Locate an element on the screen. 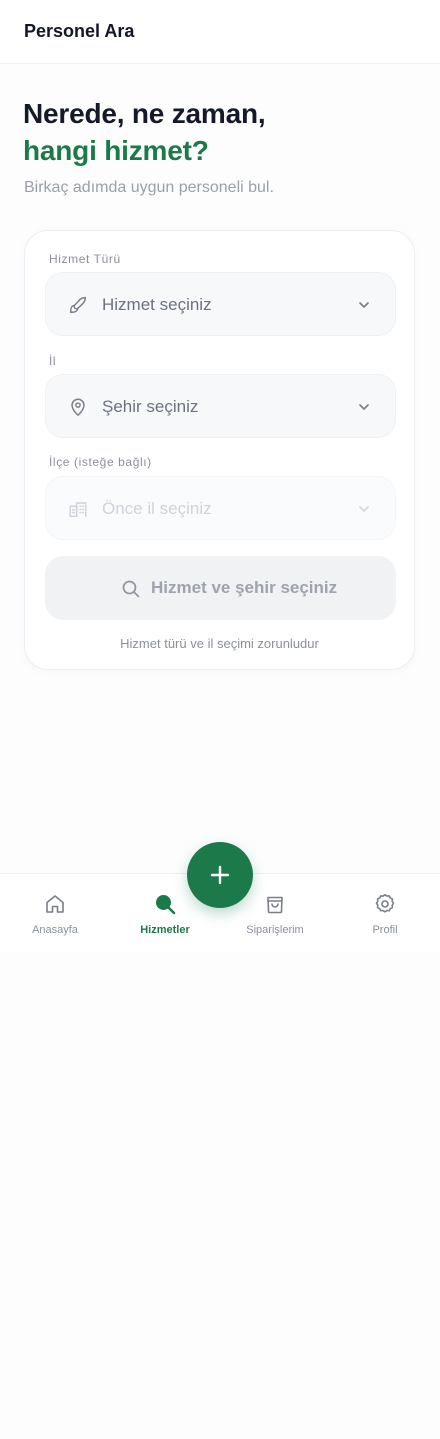 The height and width of the screenshot is (1439, 440). service-type-select: Hizmet seçiniz is located at coordinates (220, 304).